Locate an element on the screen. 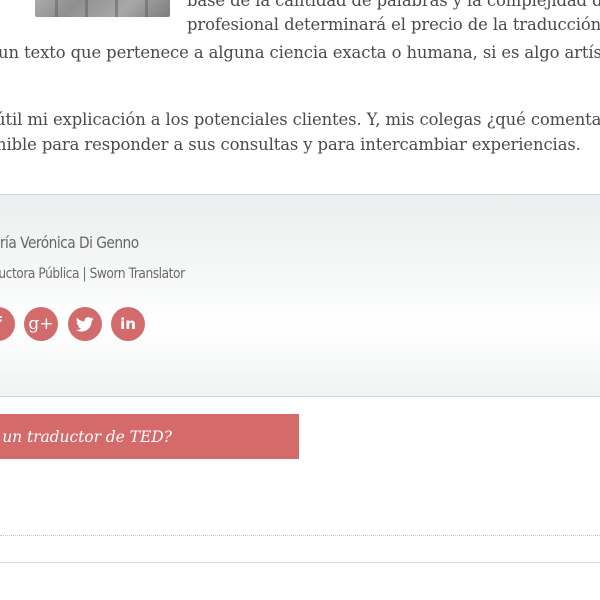  linkedin-button: in is located at coordinates (128, 324).